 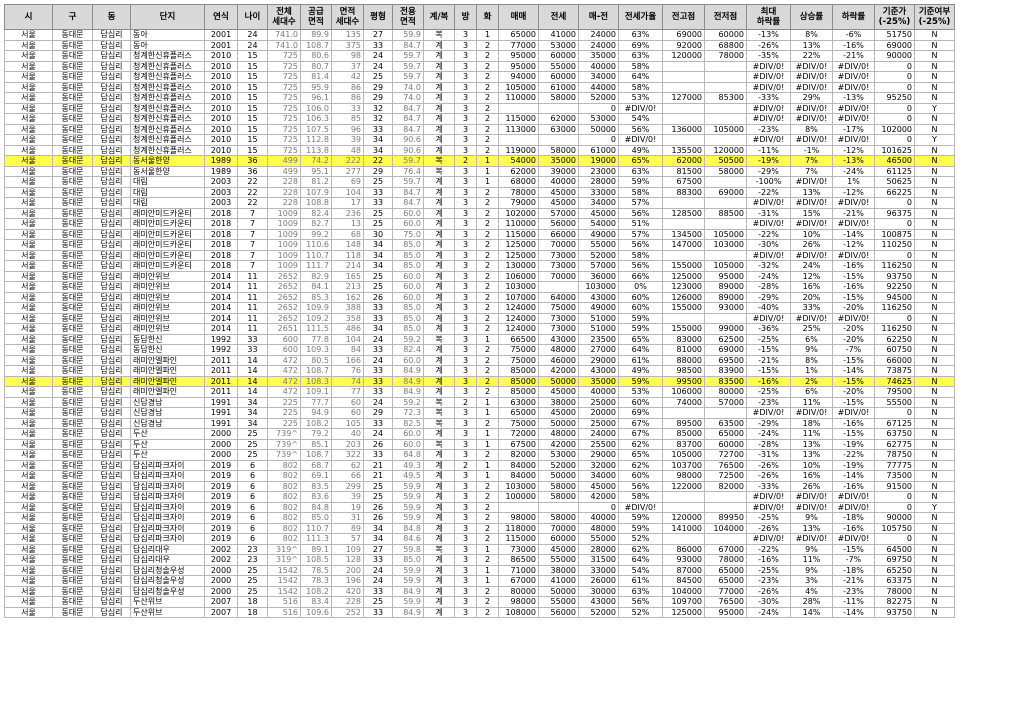 What do you see at coordinates (316, 329) in the screenshot?
I see `table-cell: 111.5` at bounding box center [316, 329].